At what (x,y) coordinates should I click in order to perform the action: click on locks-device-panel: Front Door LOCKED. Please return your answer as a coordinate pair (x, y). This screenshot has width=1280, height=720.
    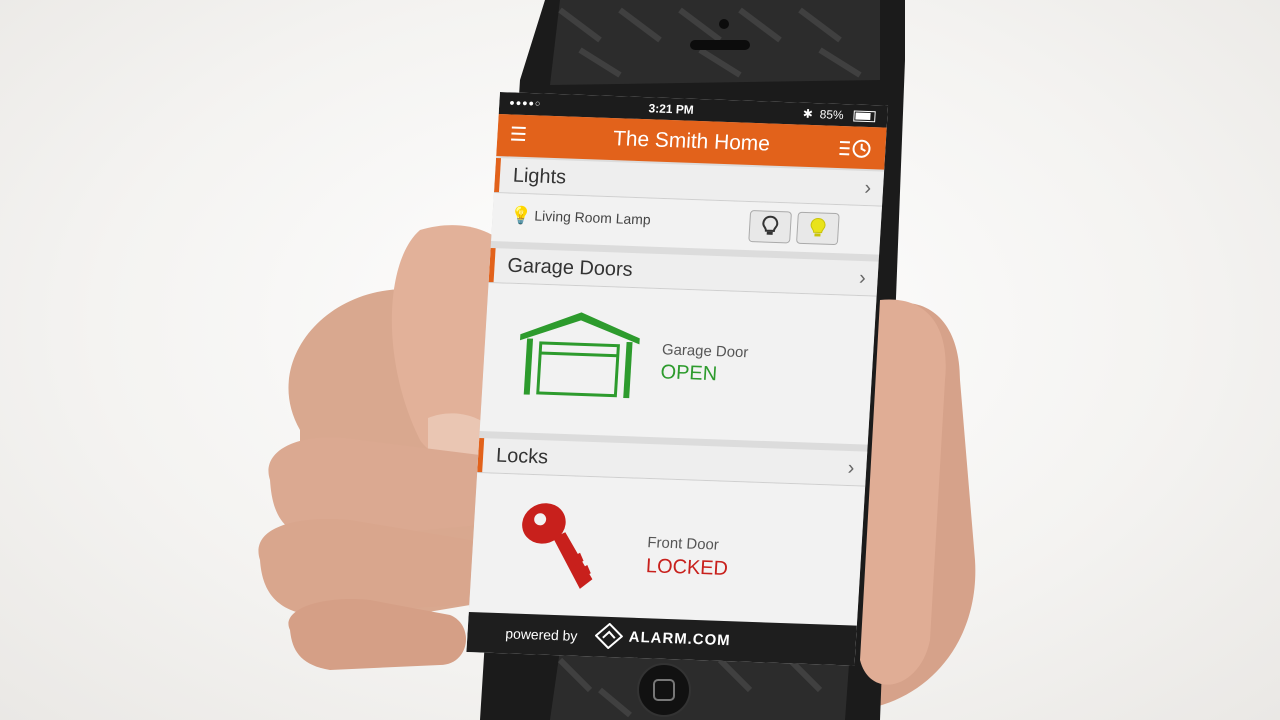
    Looking at the image, I should click on (667, 549).